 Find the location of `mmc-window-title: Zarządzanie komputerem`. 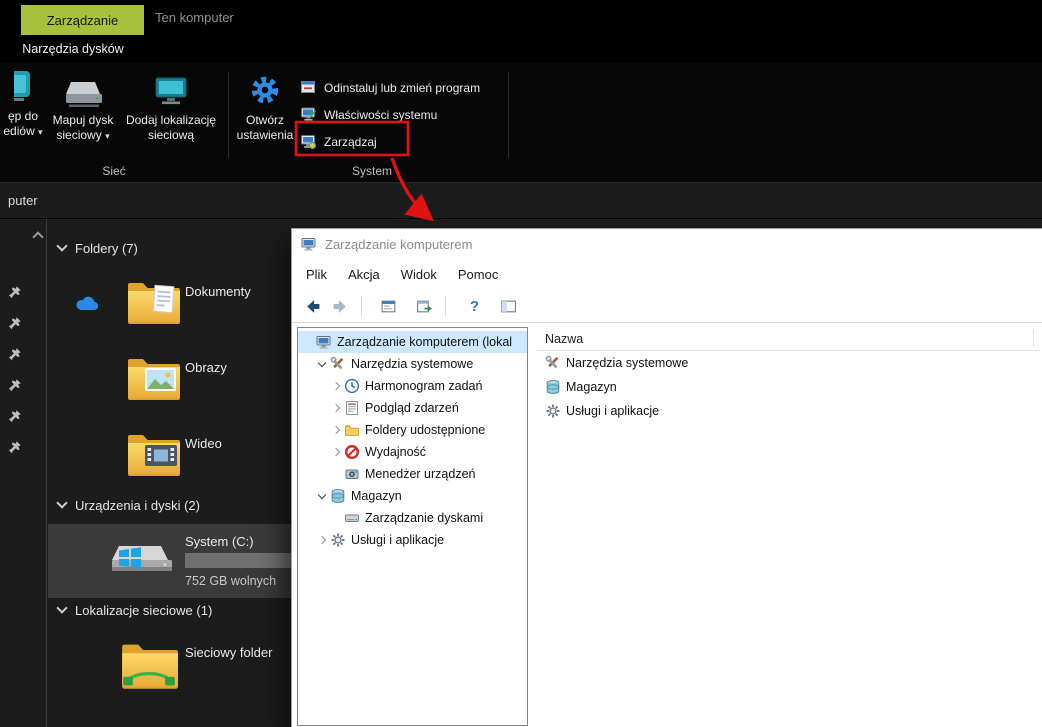

mmc-window-title: Zarządzanie komputerem is located at coordinates (399, 244).